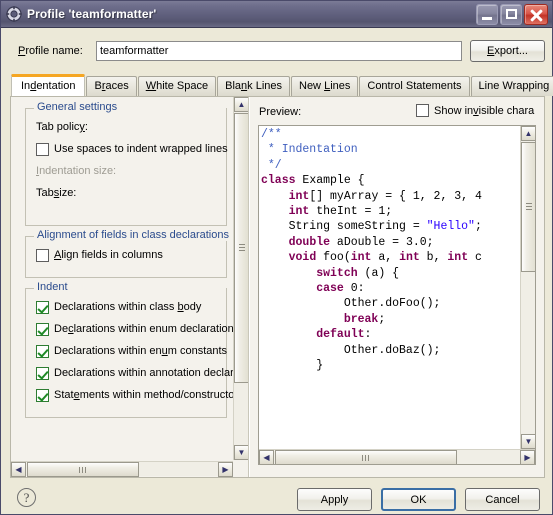 This screenshot has height=515, width=553. I want to click on minimize-button, so click(487, 14).